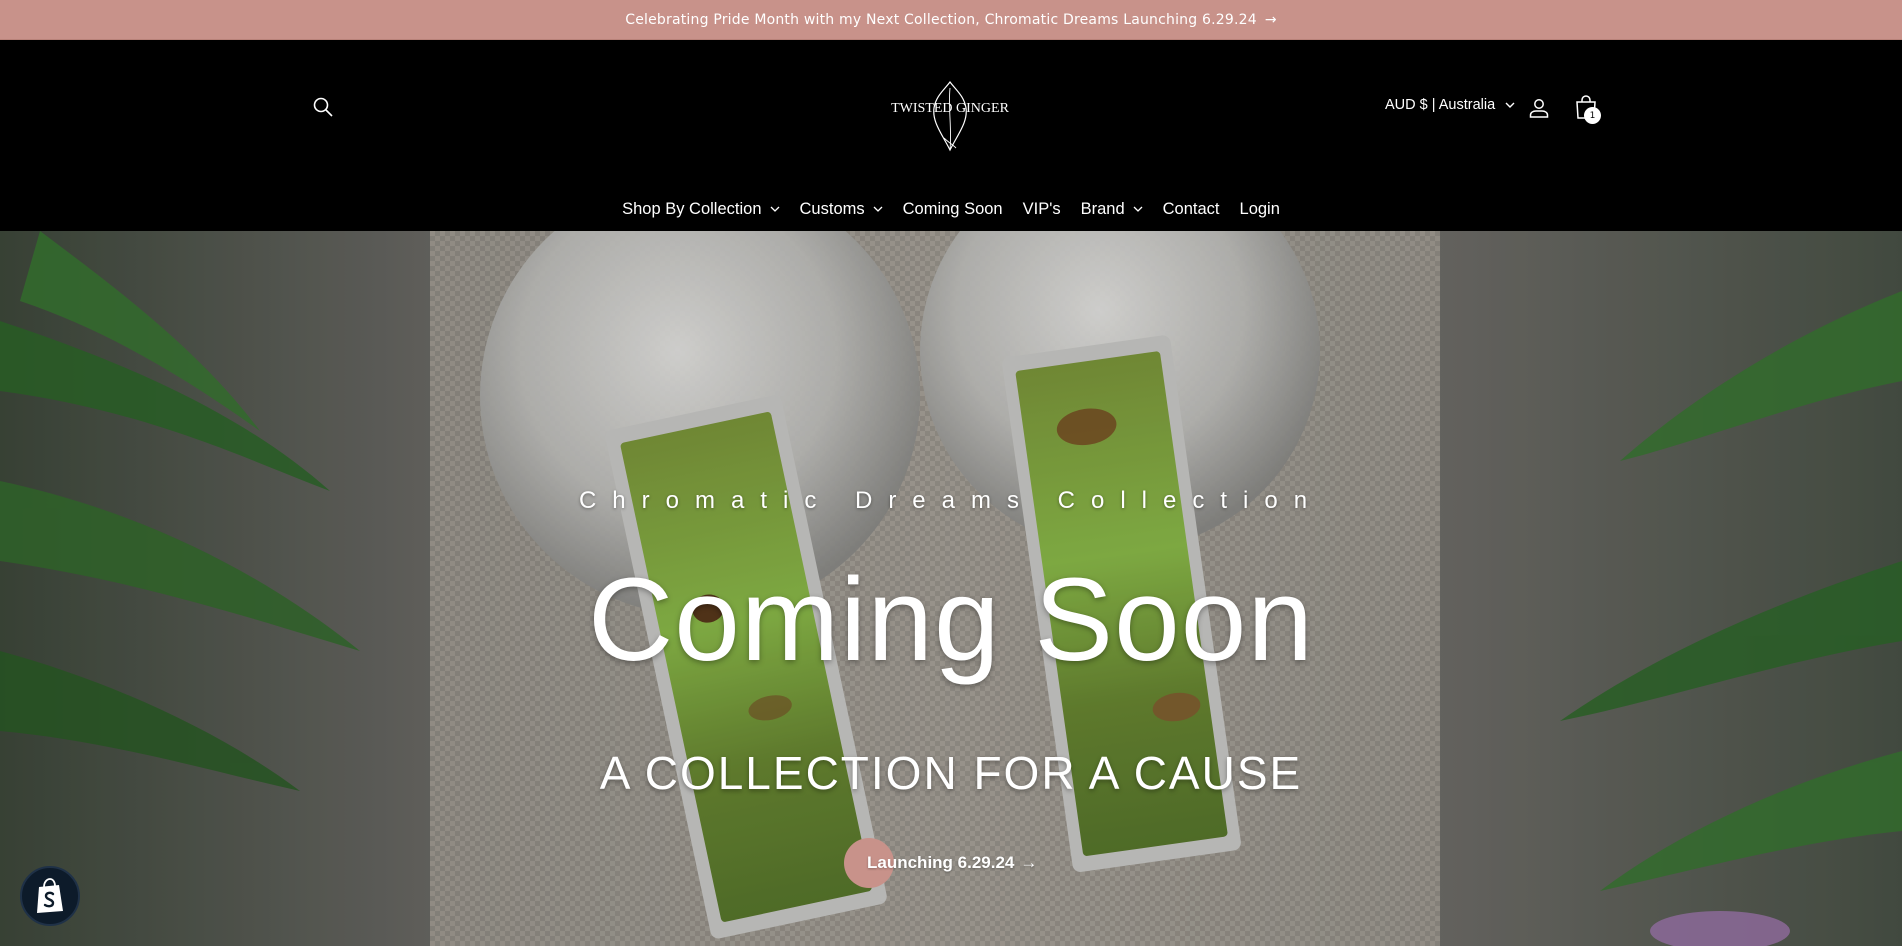  I want to click on nav-vips: VIP's, so click(1042, 209).